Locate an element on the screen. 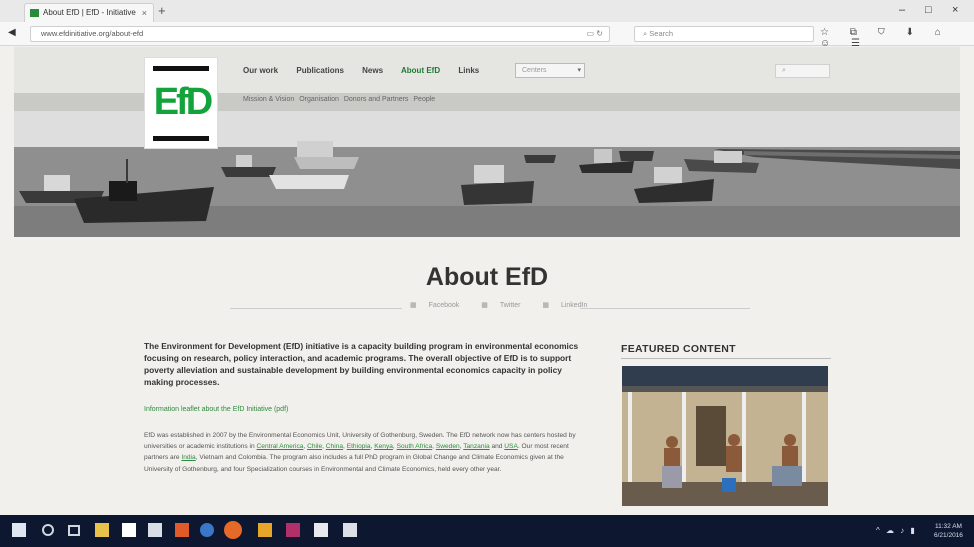 The width and height of the screenshot is (974, 547). tab-close-icon: × is located at coordinates (144, 13).